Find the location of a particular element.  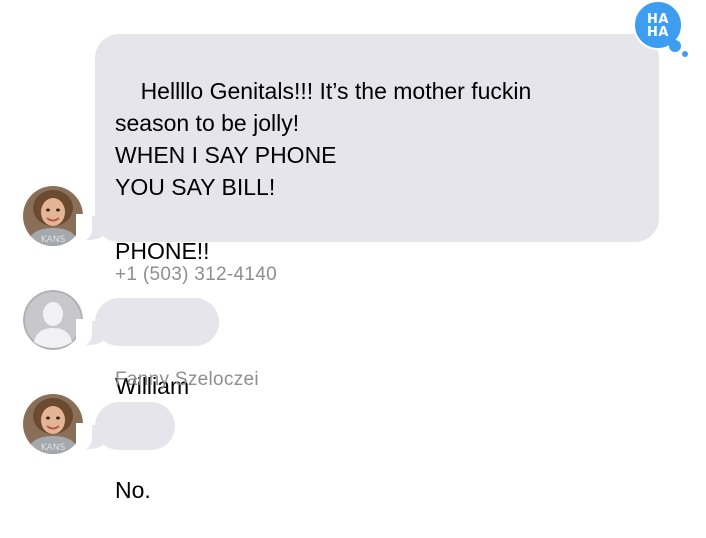

tapback-tail-dot-large is located at coordinates (675, 46).